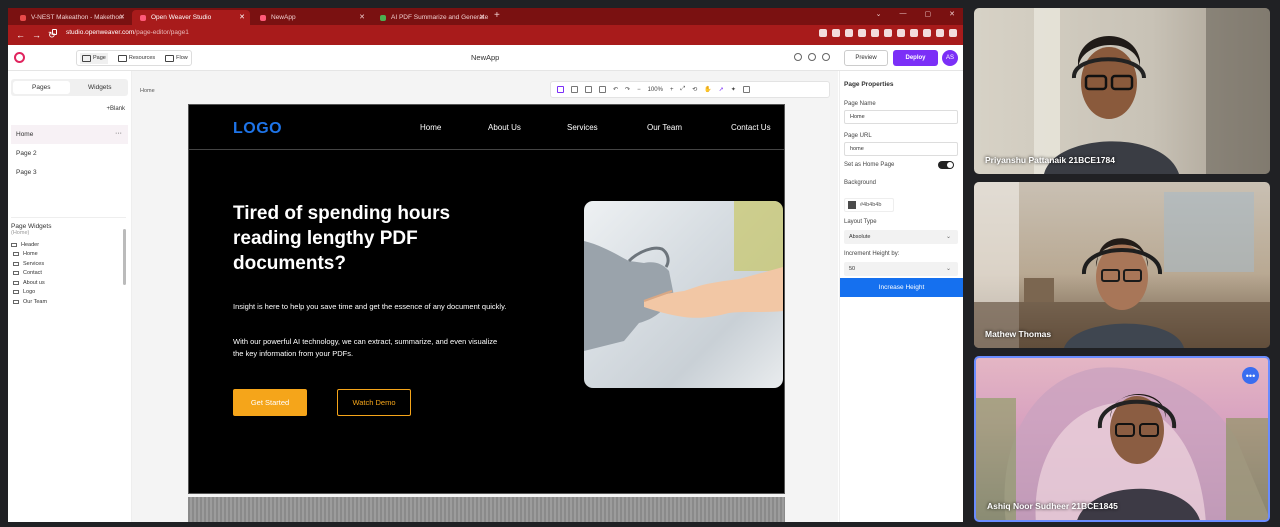  I want to click on profile-icon, so click(940, 33).